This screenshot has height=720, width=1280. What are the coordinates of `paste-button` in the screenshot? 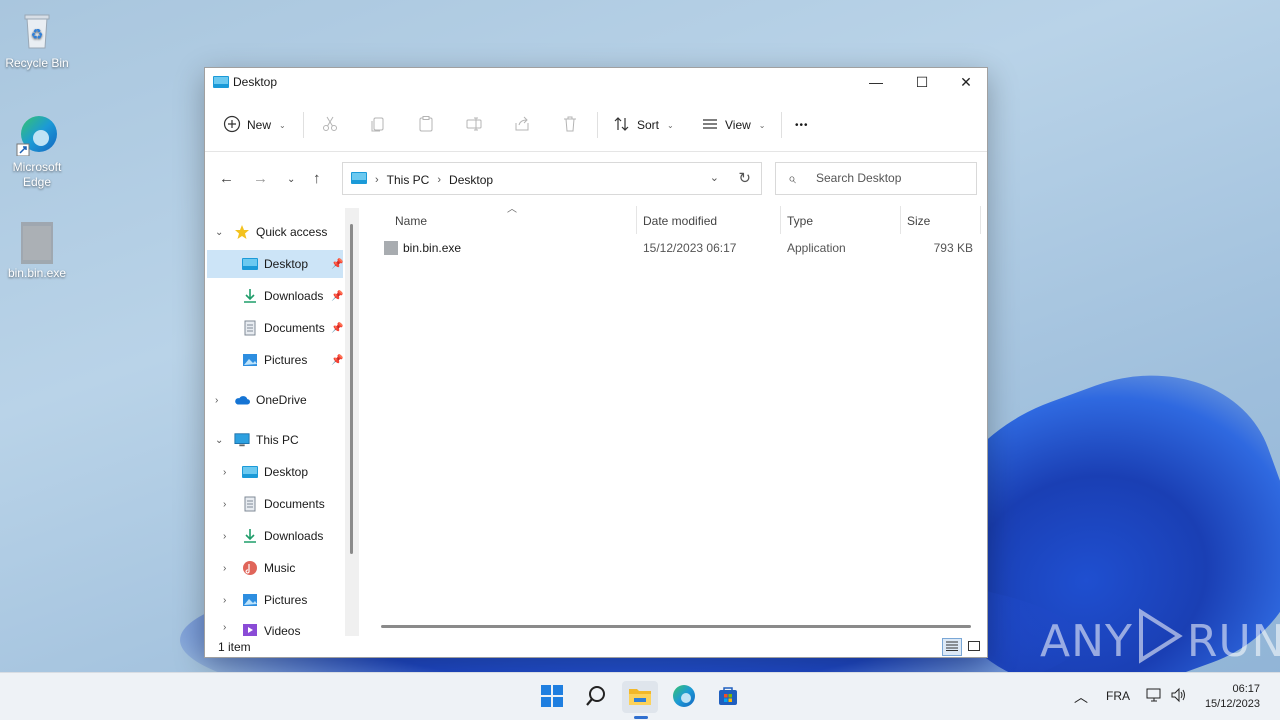 It's located at (426, 125).